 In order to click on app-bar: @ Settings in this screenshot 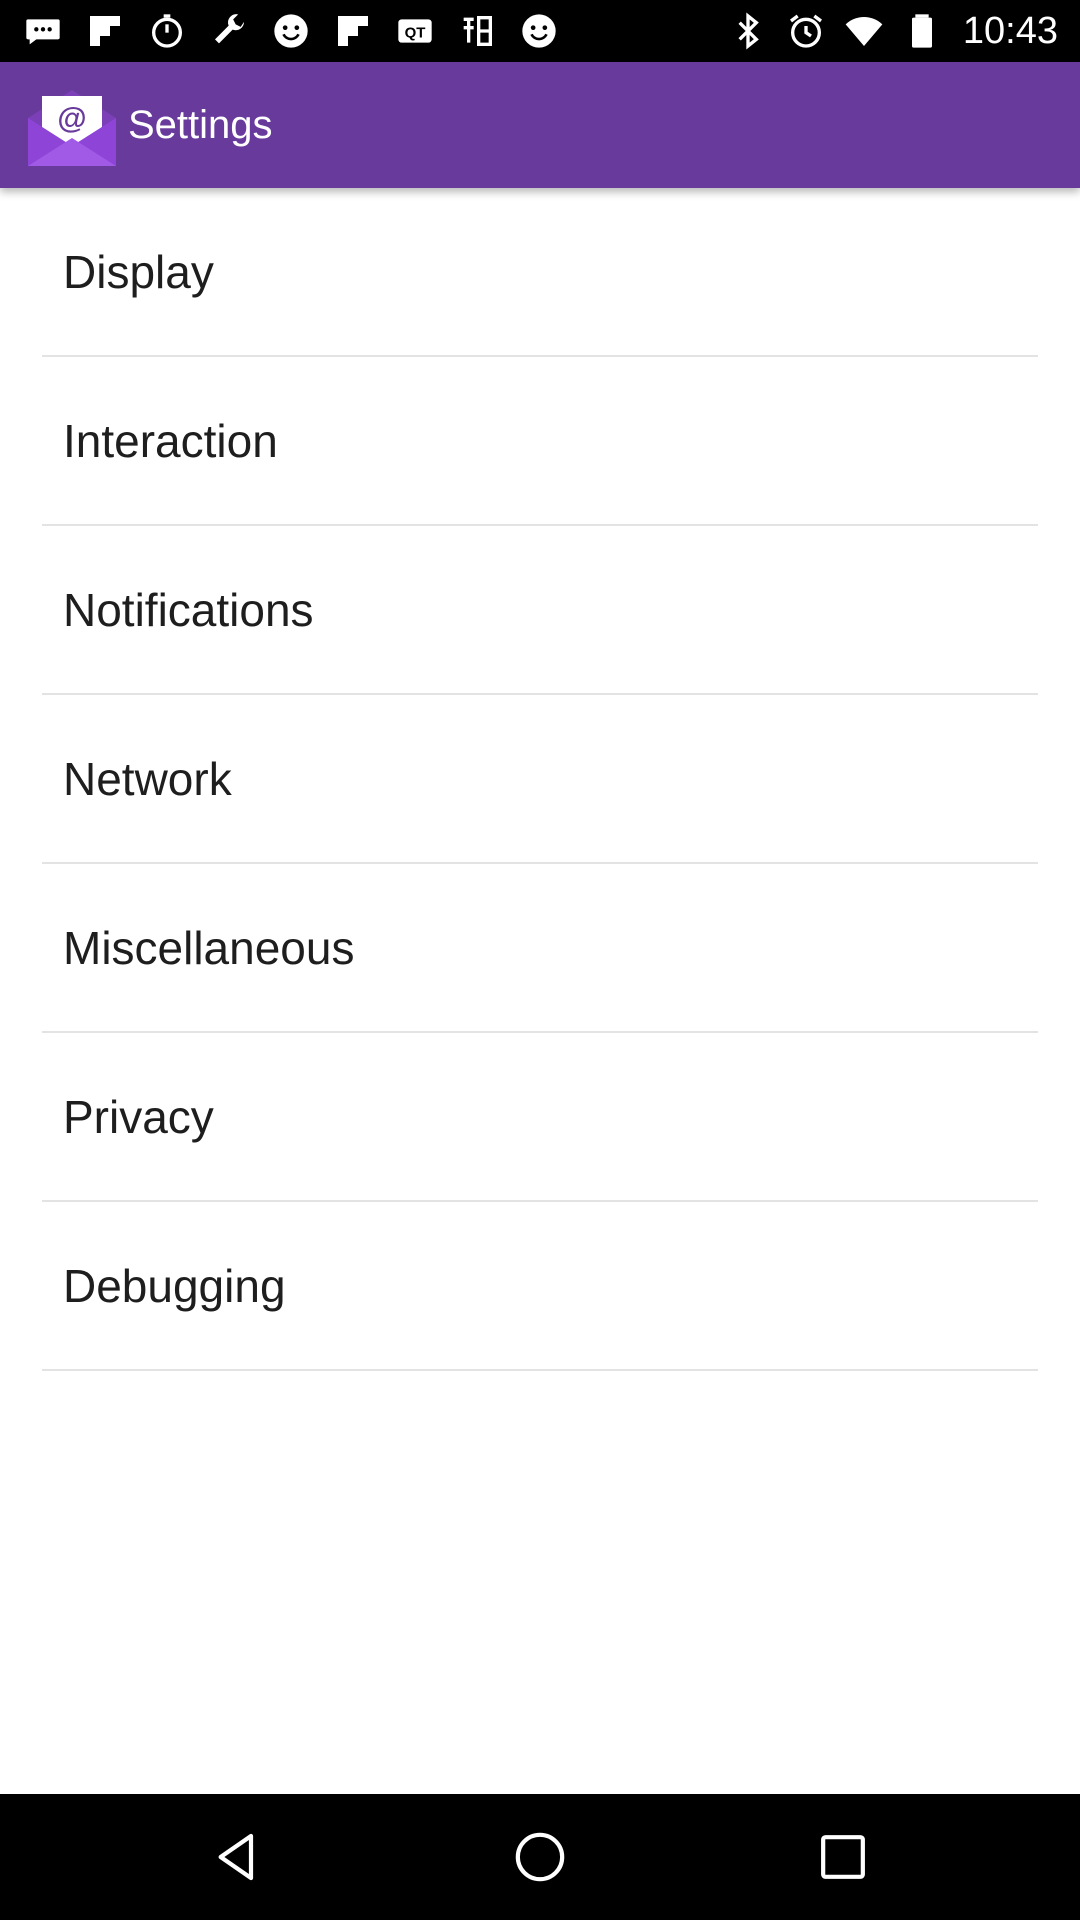, I will do `click(540, 125)`.